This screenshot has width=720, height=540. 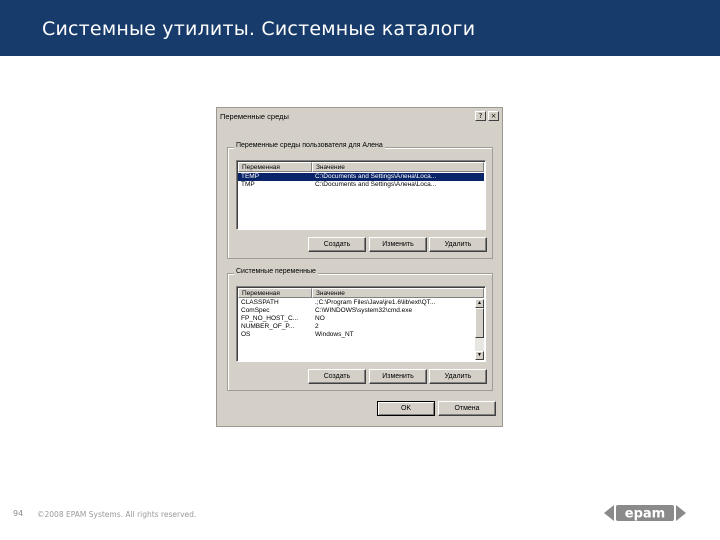 I want to click on variable-value: C:\WINDOWS\system32\cmd.exe, so click(x=364, y=310).